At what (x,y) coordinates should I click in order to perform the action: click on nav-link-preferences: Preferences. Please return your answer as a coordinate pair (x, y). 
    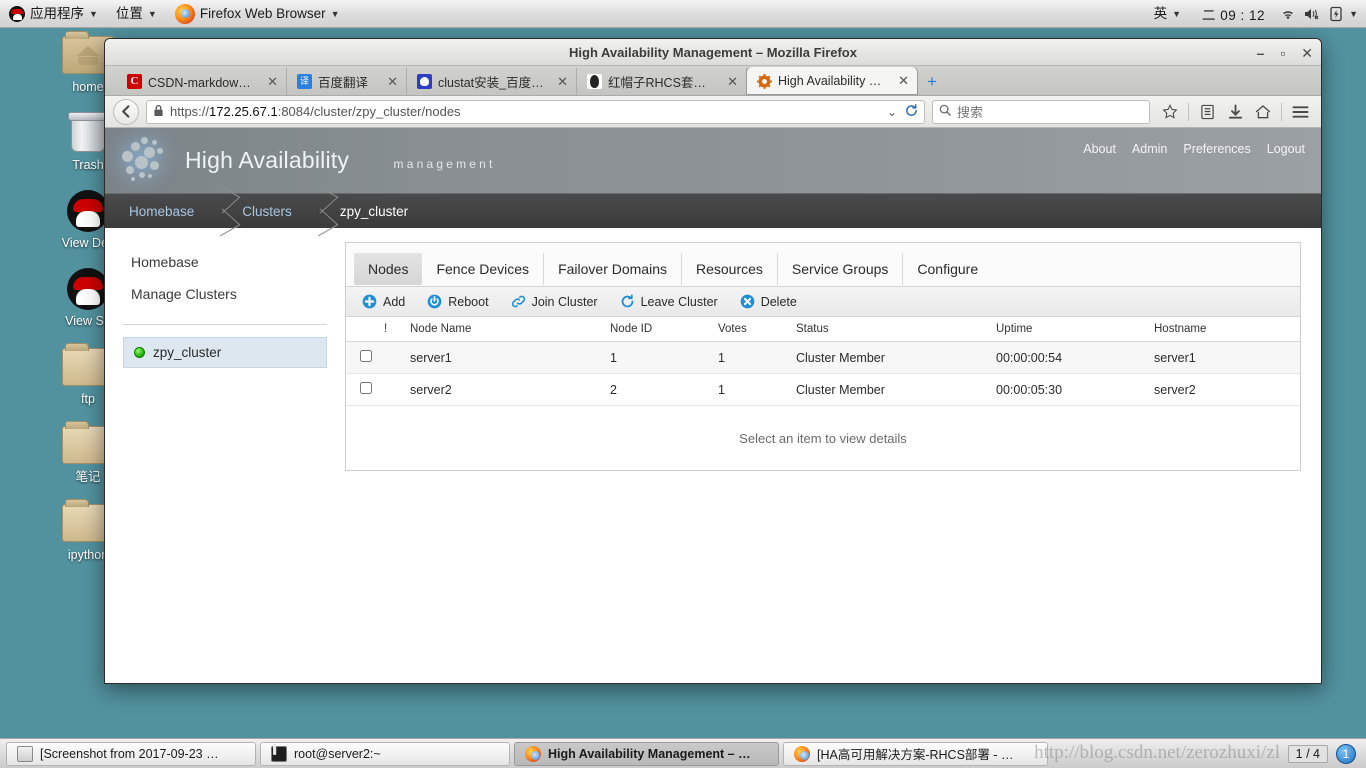
    Looking at the image, I should click on (1216, 149).